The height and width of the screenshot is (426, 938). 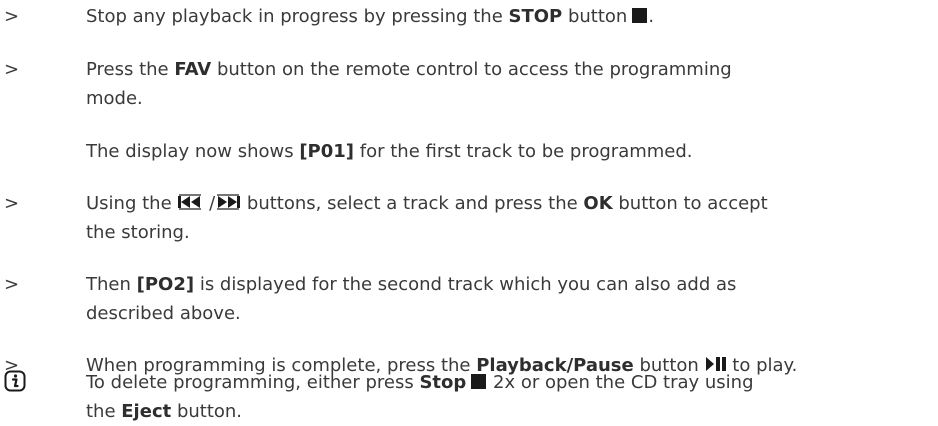 What do you see at coordinates (443, 382) in the screenshot?
I see `key-label: Stop` at bounding box center [443, 382].